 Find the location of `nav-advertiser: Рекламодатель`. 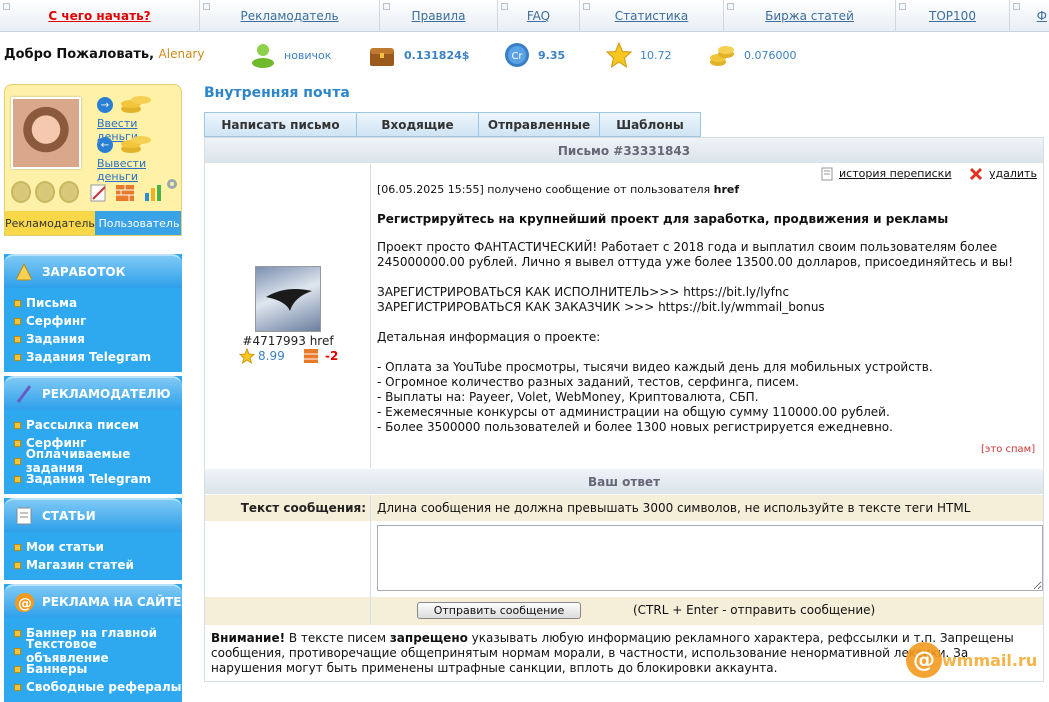

nav-advertiser: Рекламодатель is located at coordinates (290, 16).